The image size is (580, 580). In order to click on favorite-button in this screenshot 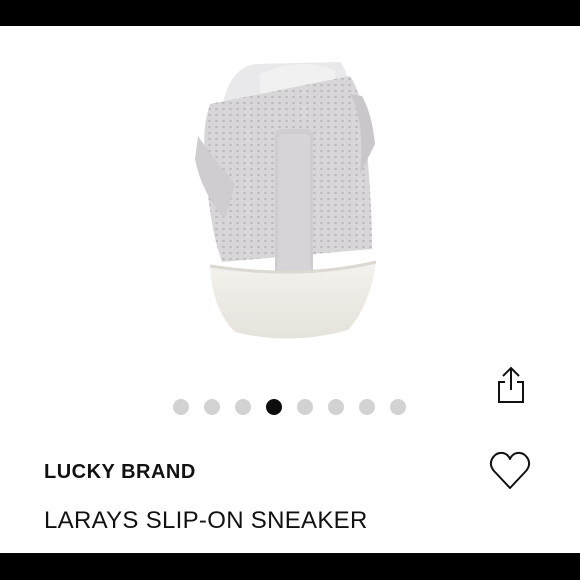, I will do `click(510, 471)`.